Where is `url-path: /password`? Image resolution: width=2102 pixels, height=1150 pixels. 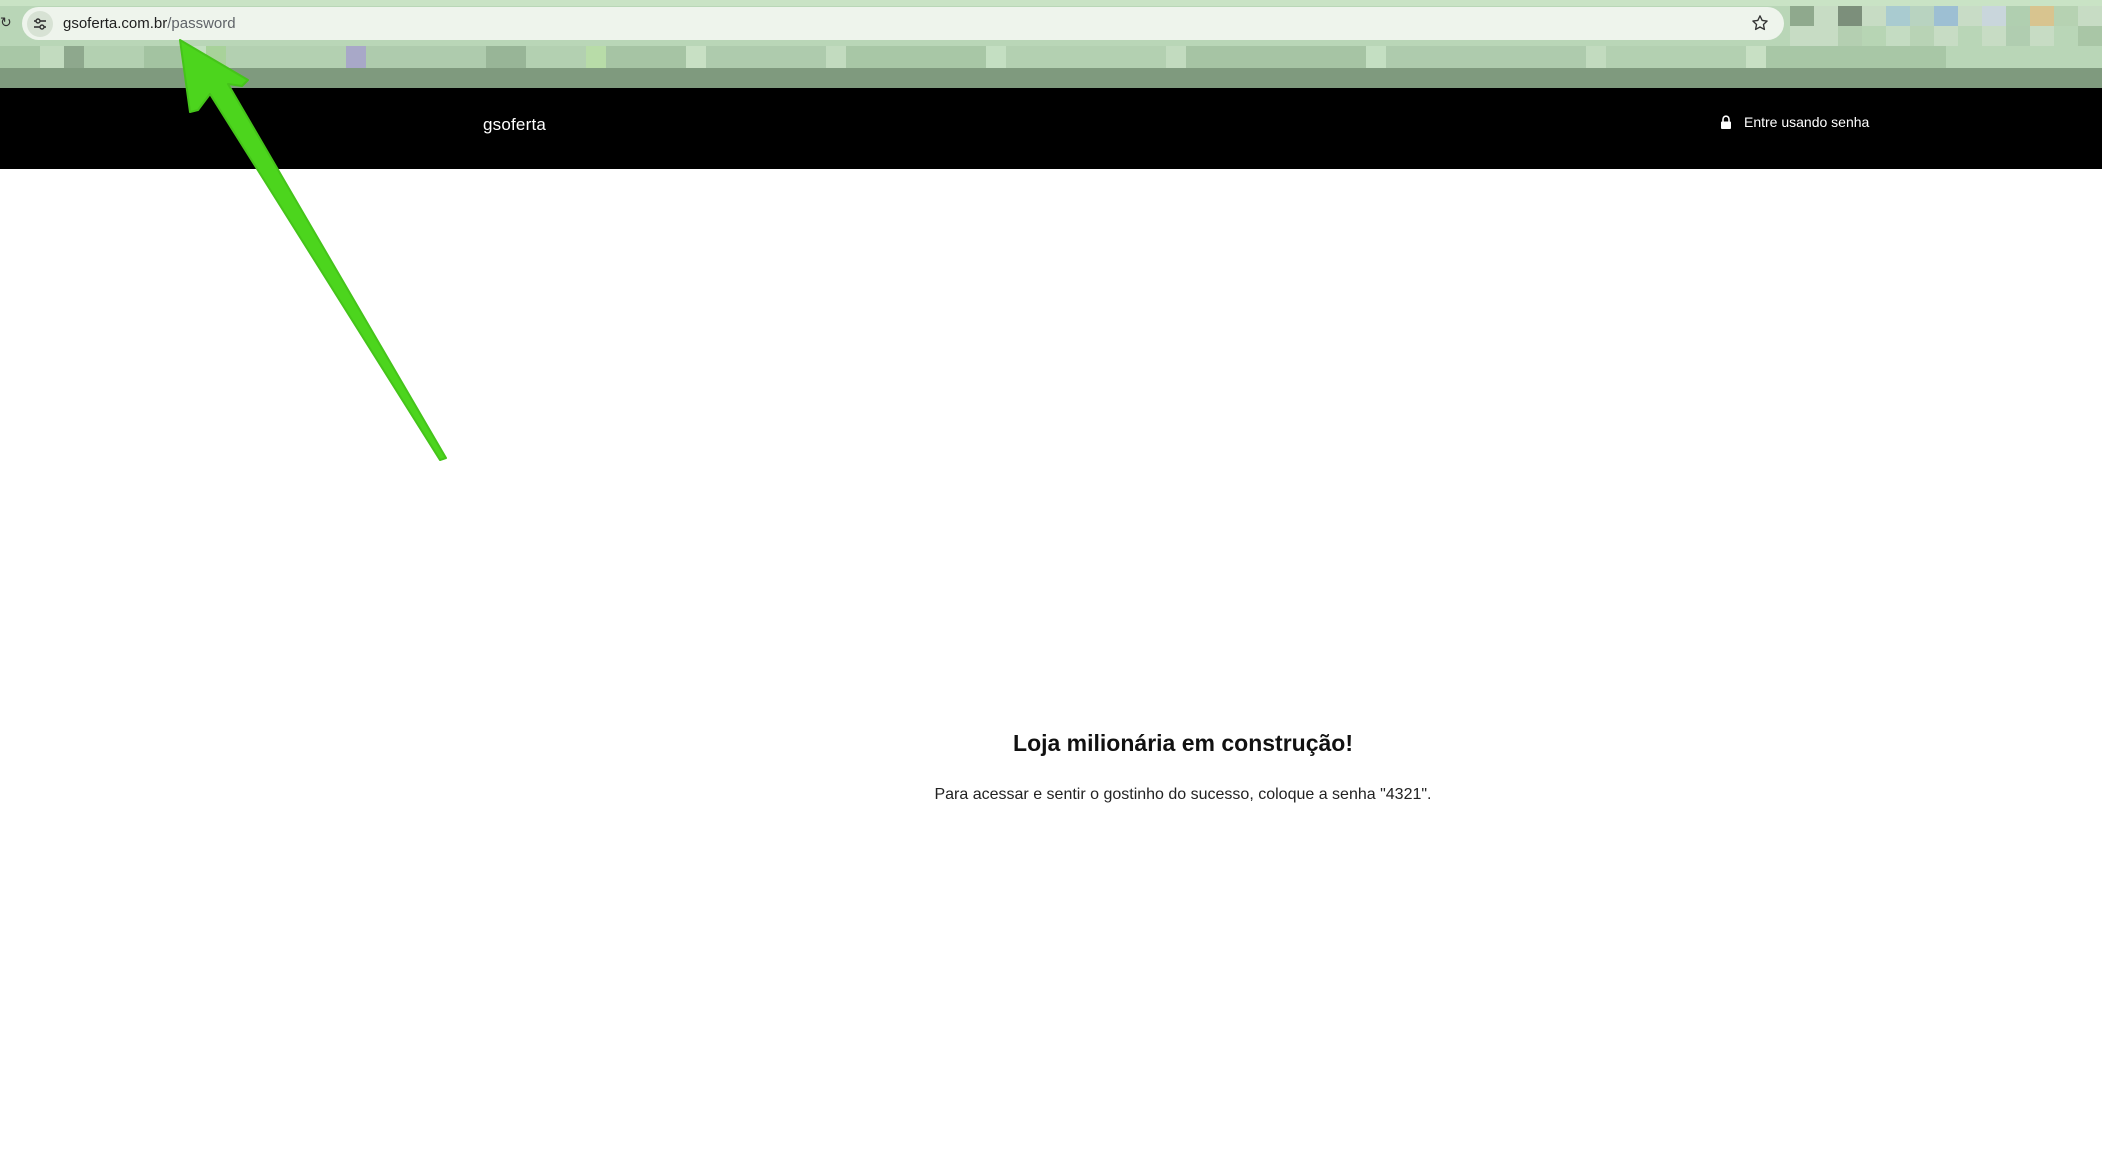 url-path: /password is located at coordinates (201, 23).